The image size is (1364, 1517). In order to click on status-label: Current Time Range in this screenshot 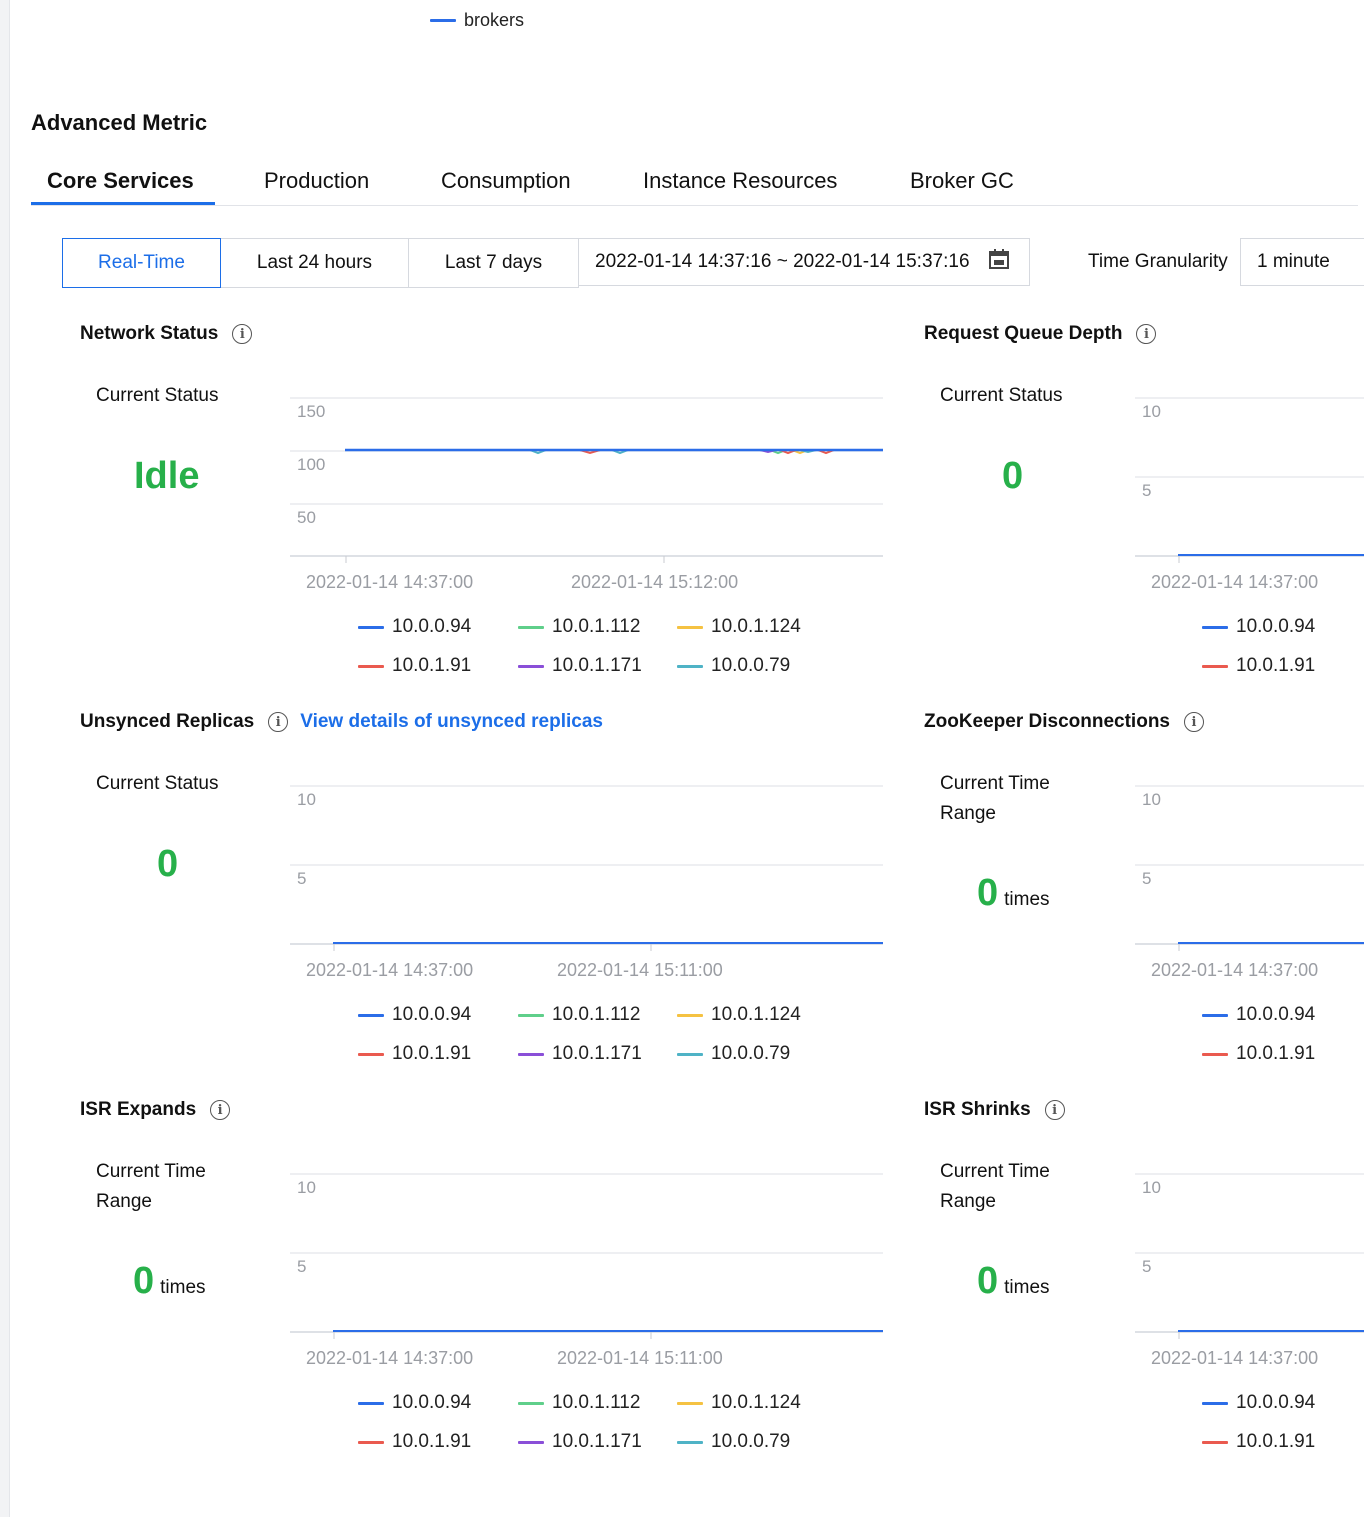, I will do `click(995, 798)`.